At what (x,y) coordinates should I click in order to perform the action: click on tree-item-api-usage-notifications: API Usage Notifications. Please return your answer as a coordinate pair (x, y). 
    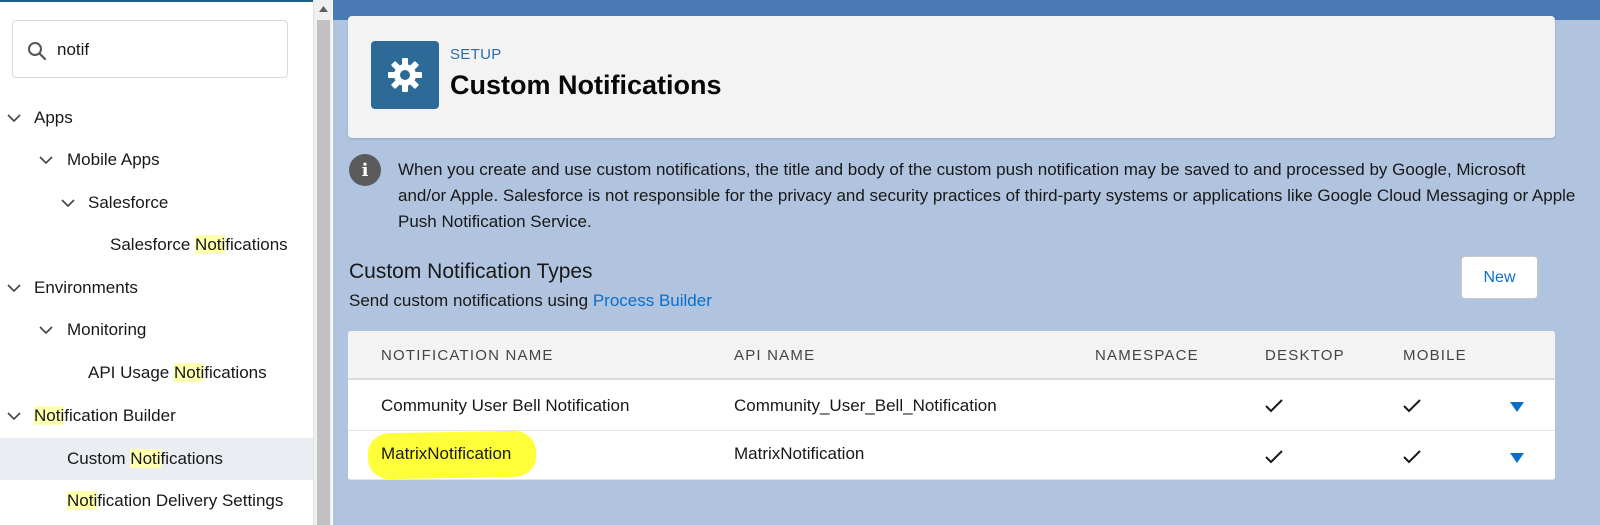
    Looking at the image, I should click on (157, 373).